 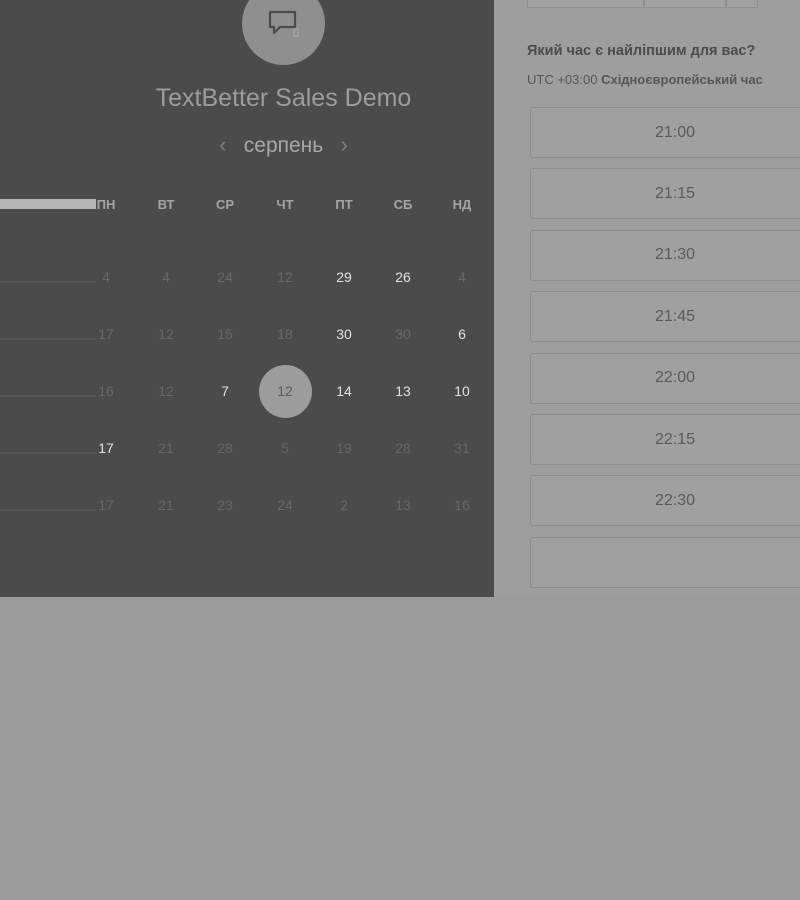 I want to click on calendar-day: 14, so click(x=344, y=391).